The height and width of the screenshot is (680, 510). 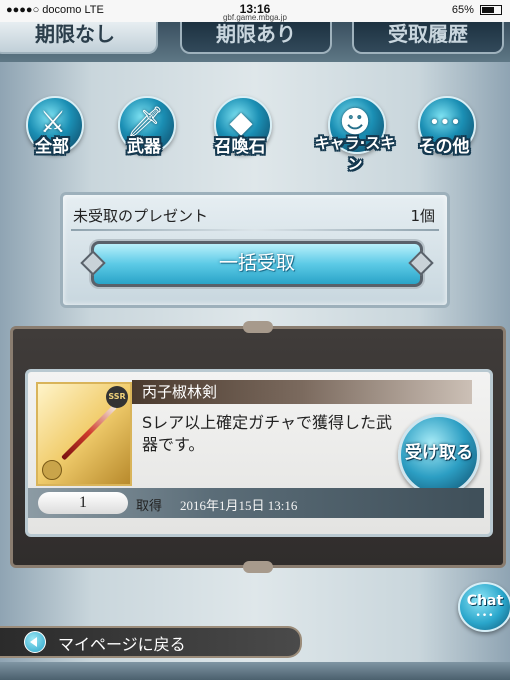 What do you see at coordinates (439, 455) in the screenshot?
I see `receive-button: 受け取る` at bounding box center [439, 455].